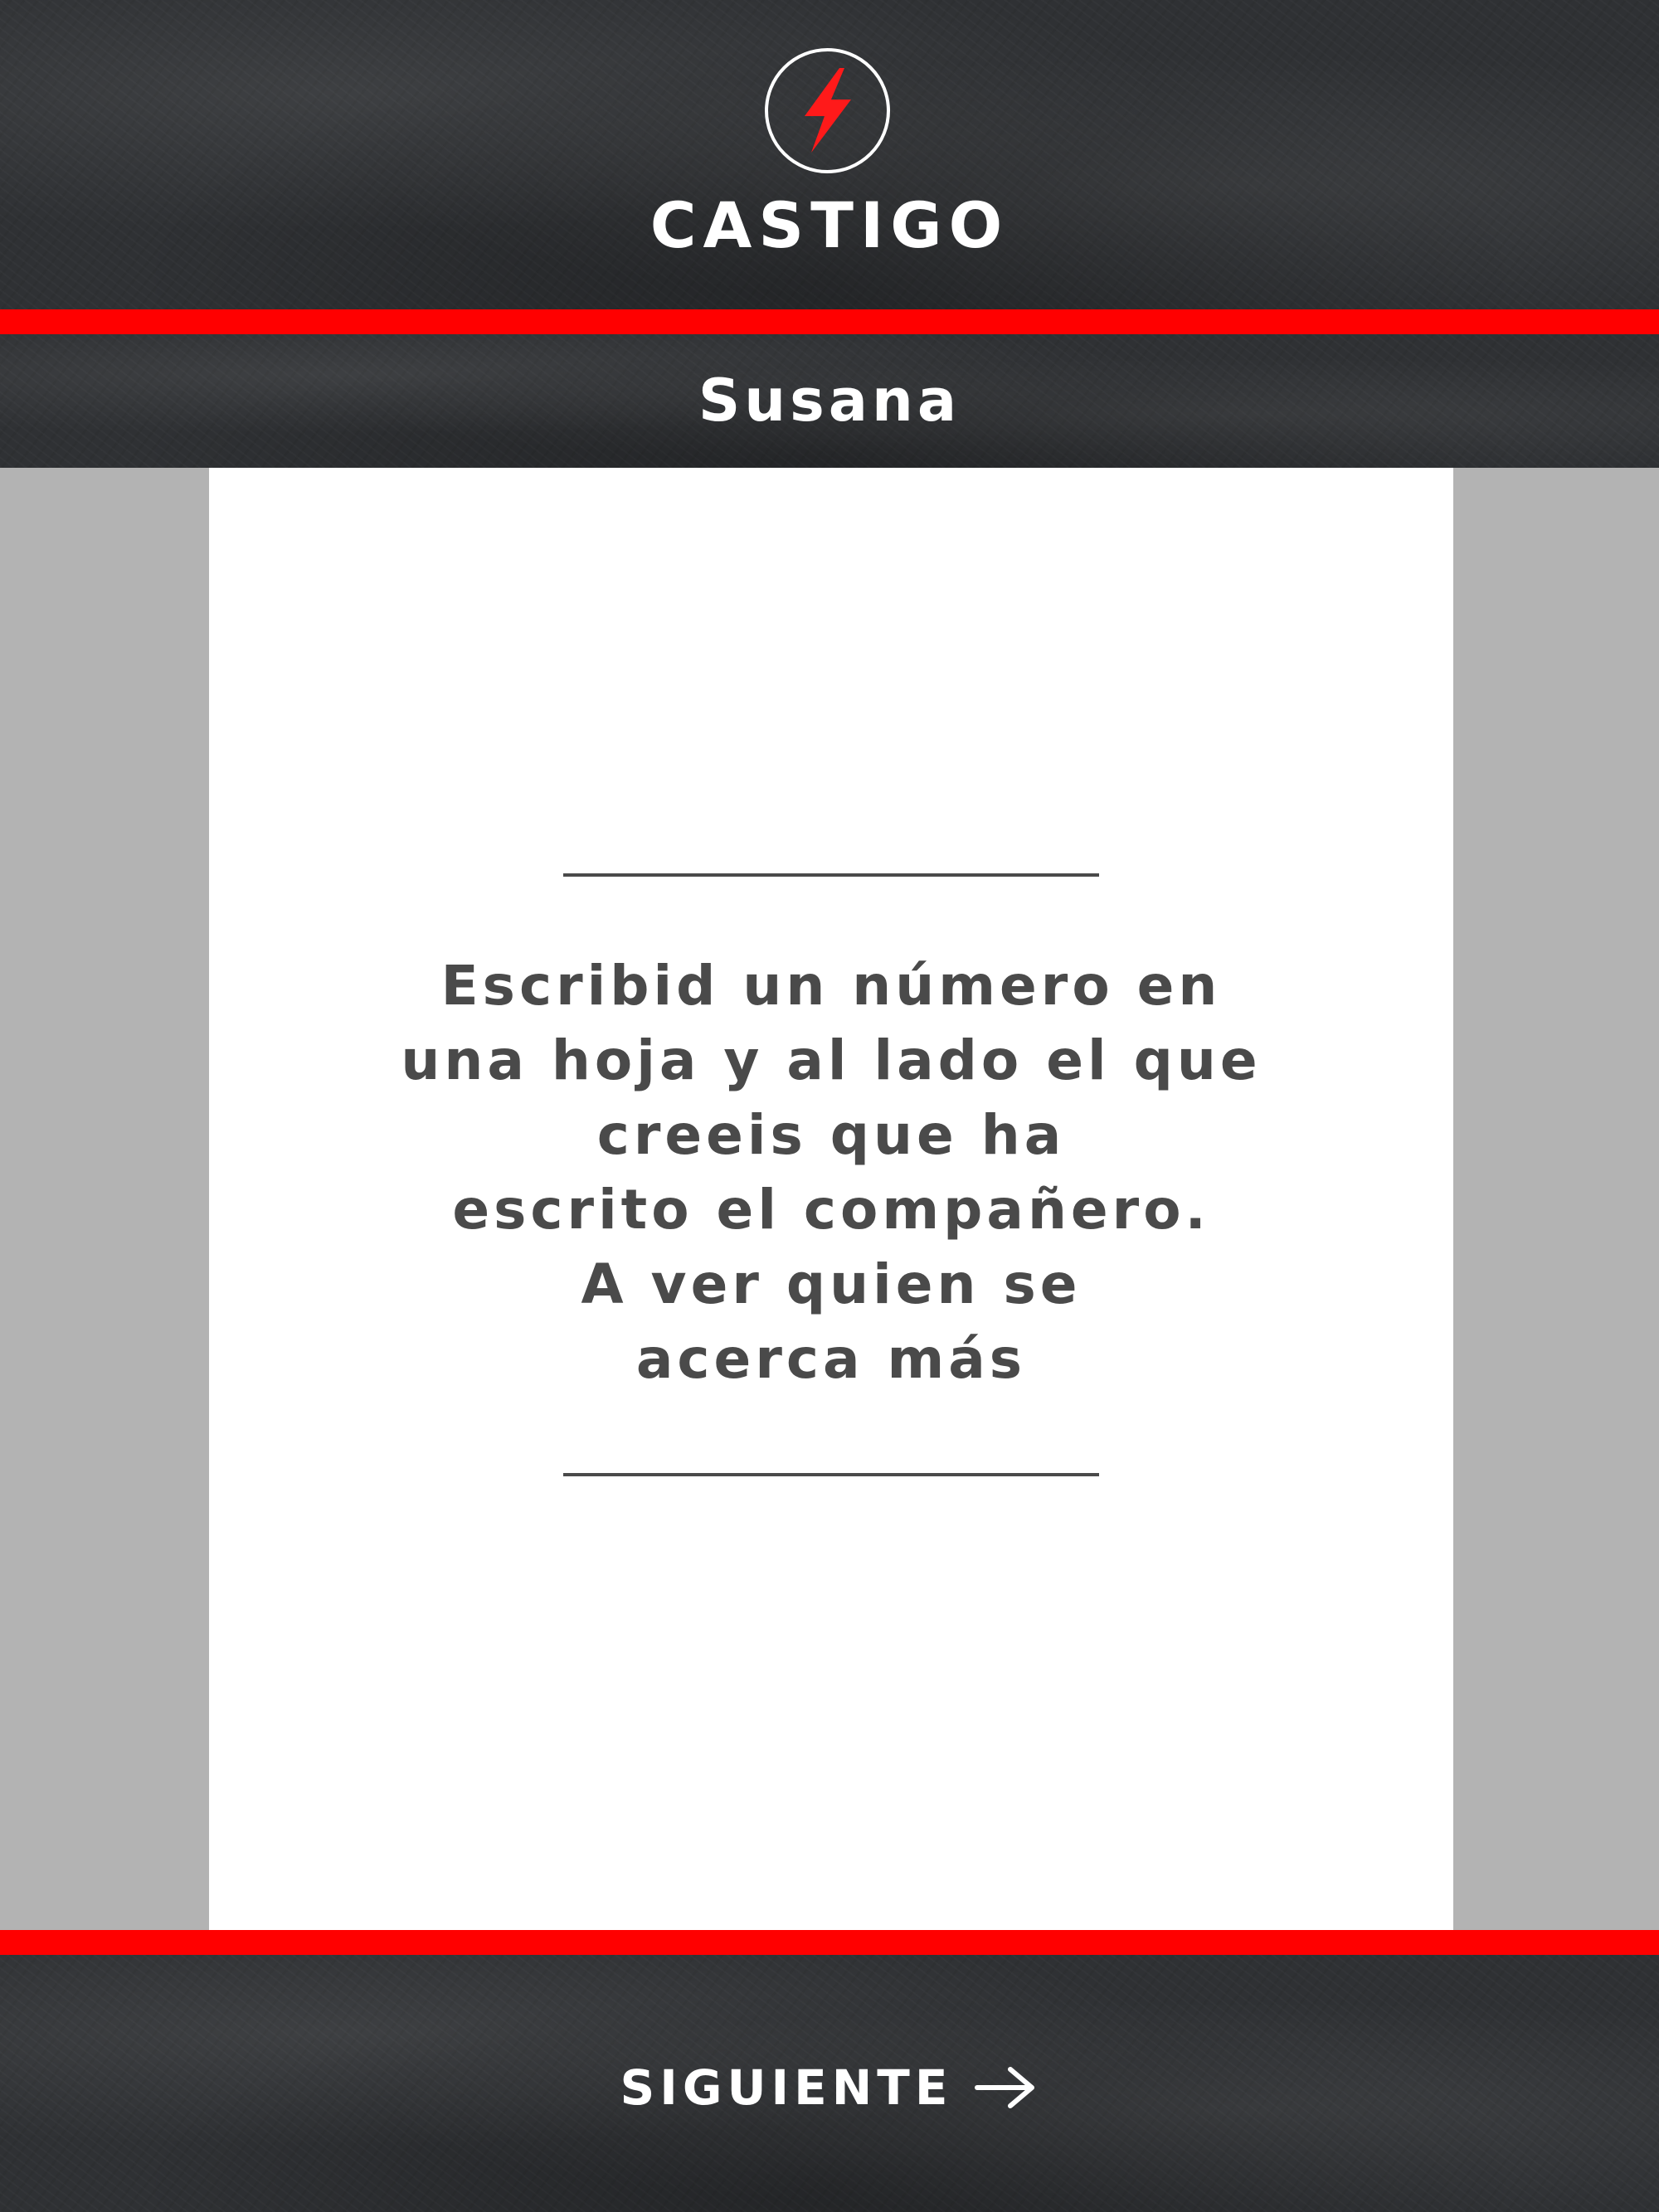 The image size is (1659, 2212). Describe the element at coordinates (829, 1943) in the screenshot. I see `bottom-divider` at that location.